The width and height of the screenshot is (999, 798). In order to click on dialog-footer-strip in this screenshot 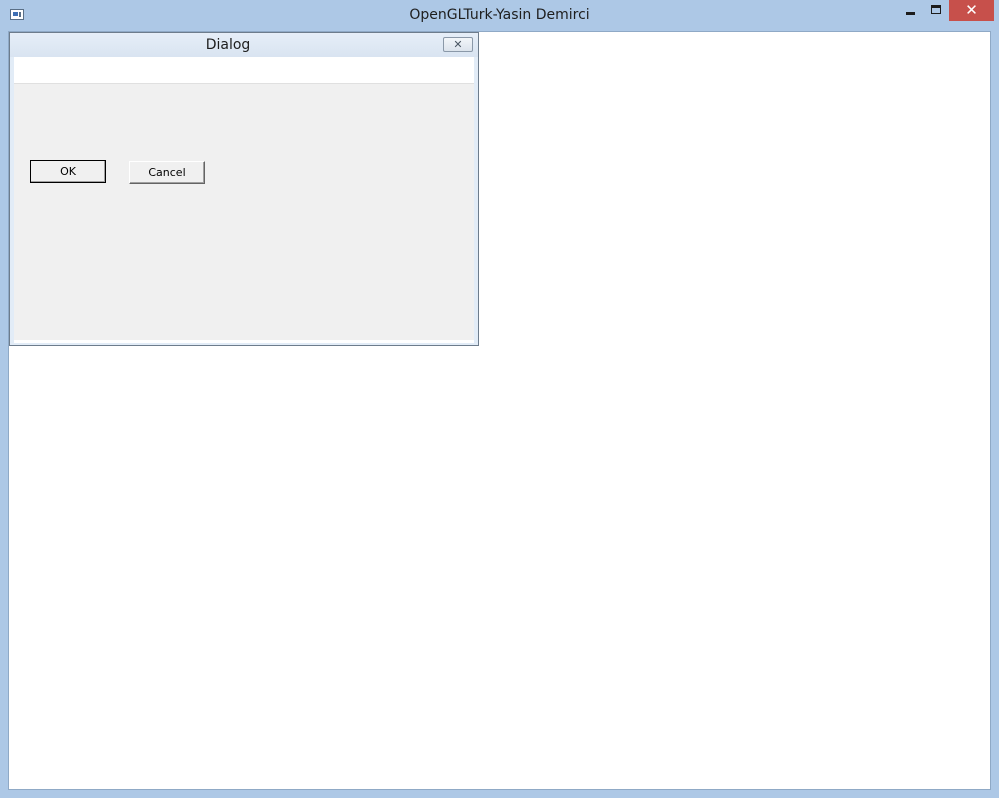, I will do `click(244, 341)`.